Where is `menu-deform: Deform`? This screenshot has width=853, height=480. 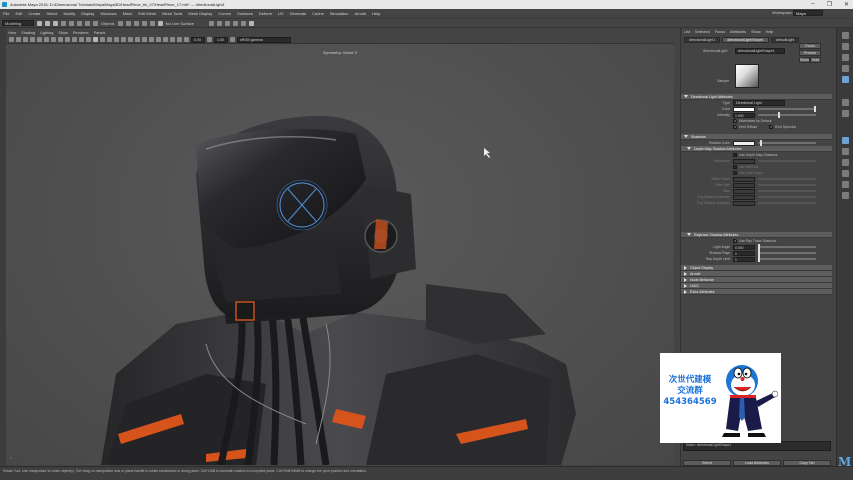 menu-deform: Deform is located at coordinates (265, 13).